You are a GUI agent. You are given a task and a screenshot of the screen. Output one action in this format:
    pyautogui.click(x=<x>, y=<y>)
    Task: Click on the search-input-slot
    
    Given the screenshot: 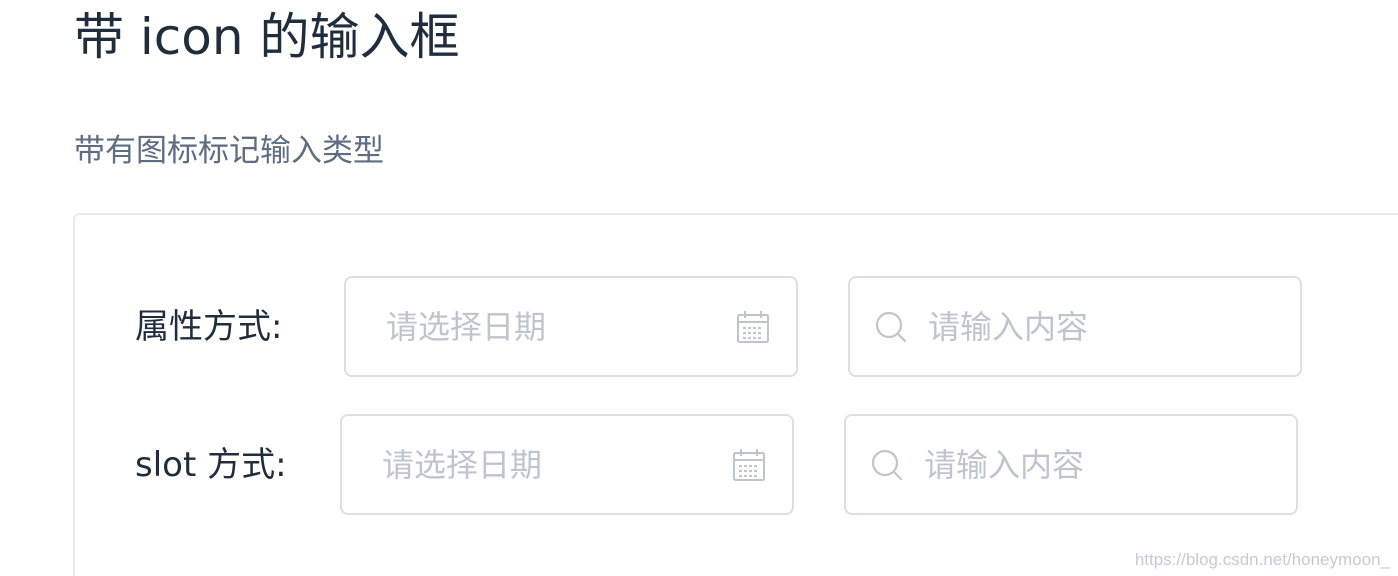 What is the action you would take?
    pyautogui.click(x=1071, y=464)
    